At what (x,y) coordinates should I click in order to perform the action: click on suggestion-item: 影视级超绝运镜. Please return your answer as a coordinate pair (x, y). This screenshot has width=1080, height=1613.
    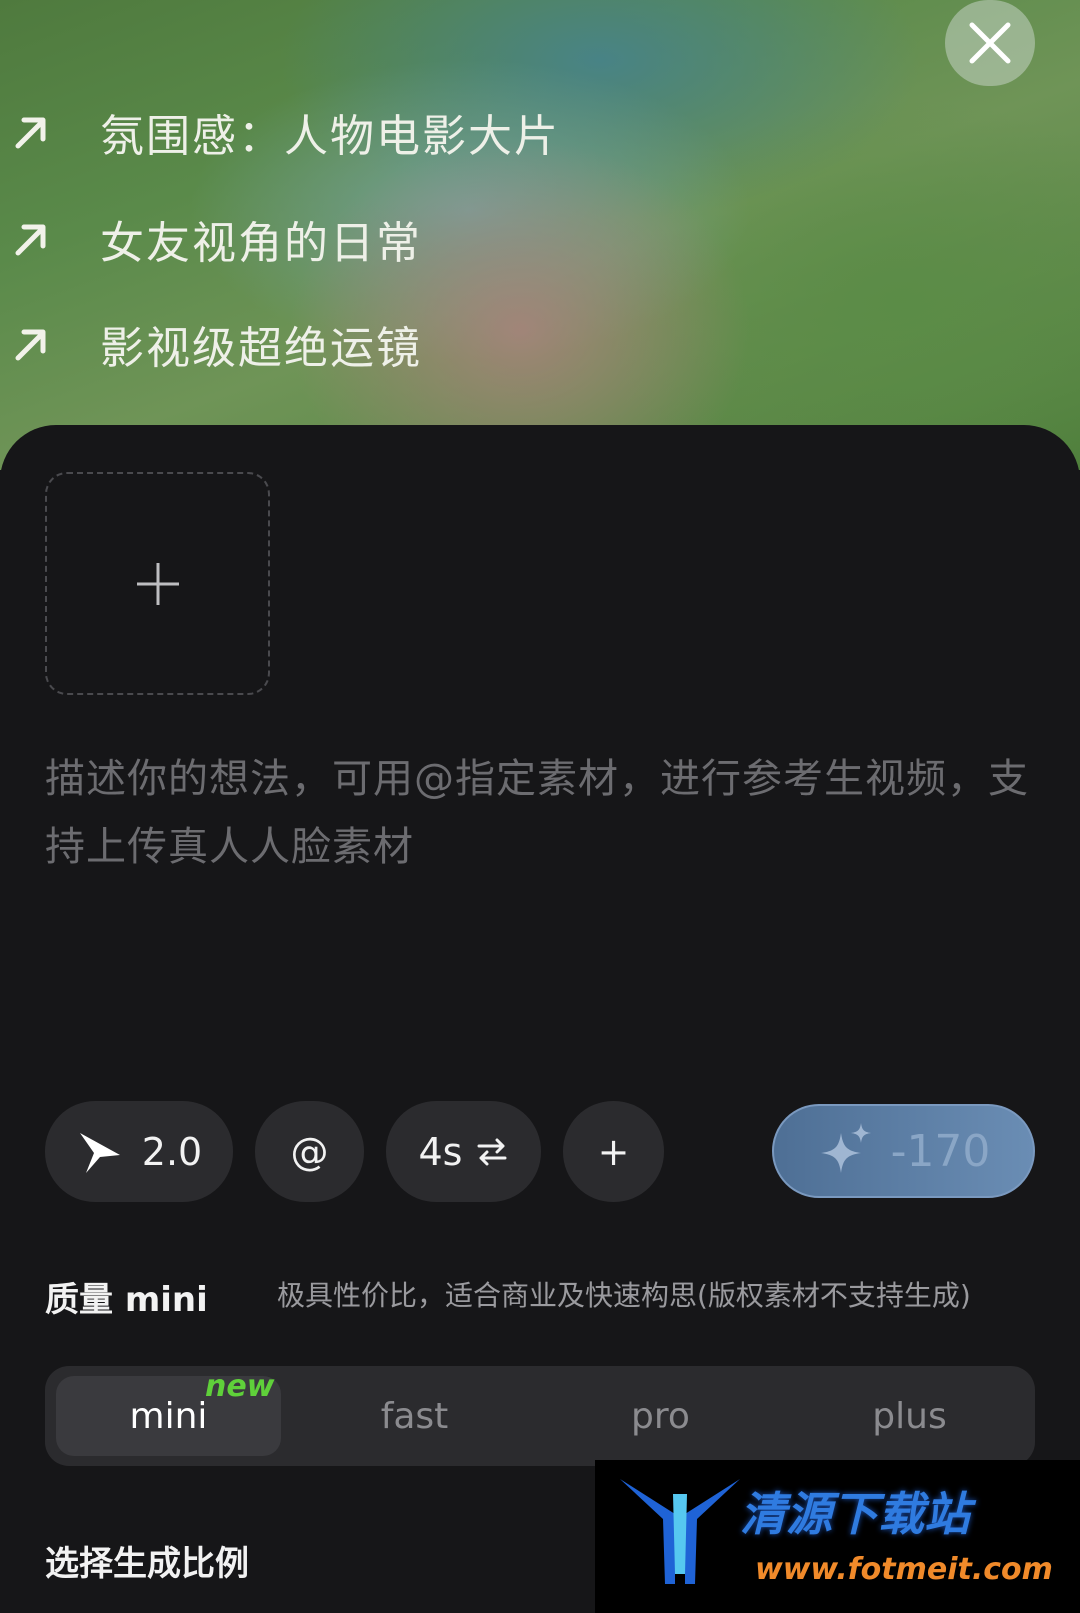
    Looking at the image, I should click on (216, 344).